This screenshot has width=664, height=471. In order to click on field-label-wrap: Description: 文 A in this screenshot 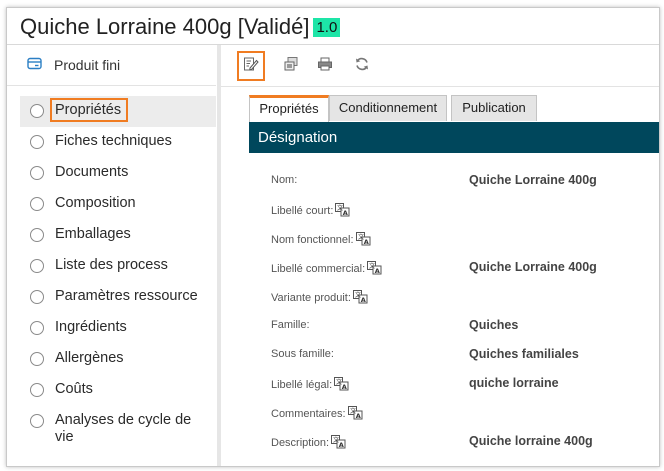, I will do `click(308, 443)`.